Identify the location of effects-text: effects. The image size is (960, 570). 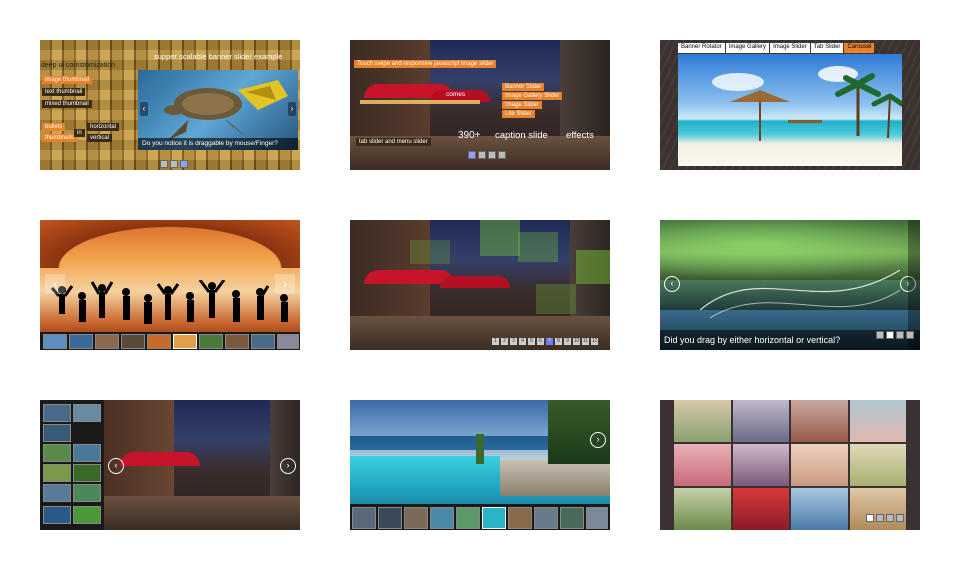
(580, 135).